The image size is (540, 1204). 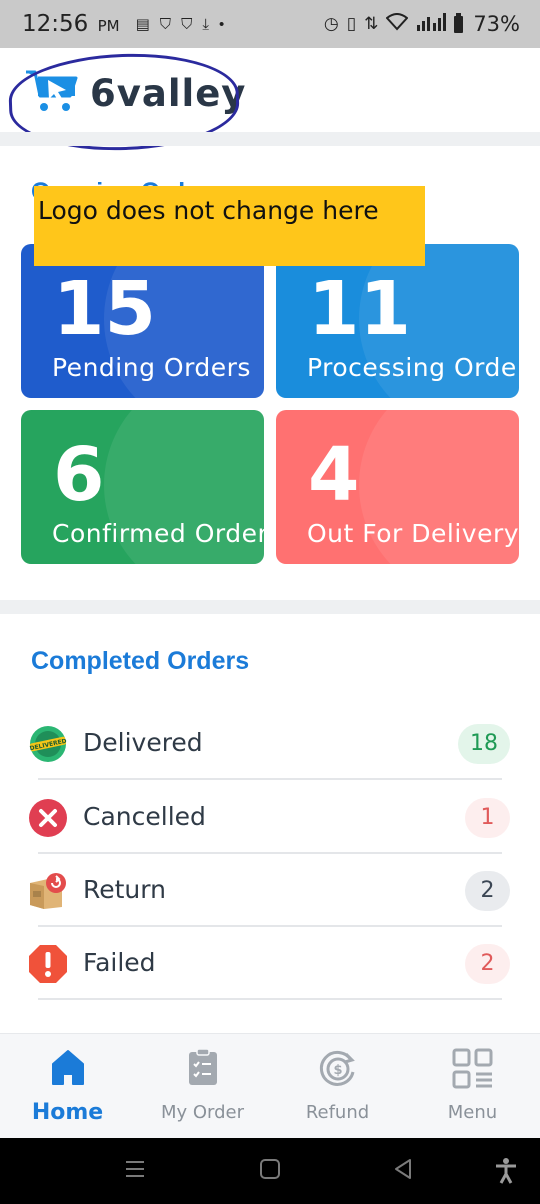 I want to click on data-arrows-icon: ⇅, so click(x=371, y=23).